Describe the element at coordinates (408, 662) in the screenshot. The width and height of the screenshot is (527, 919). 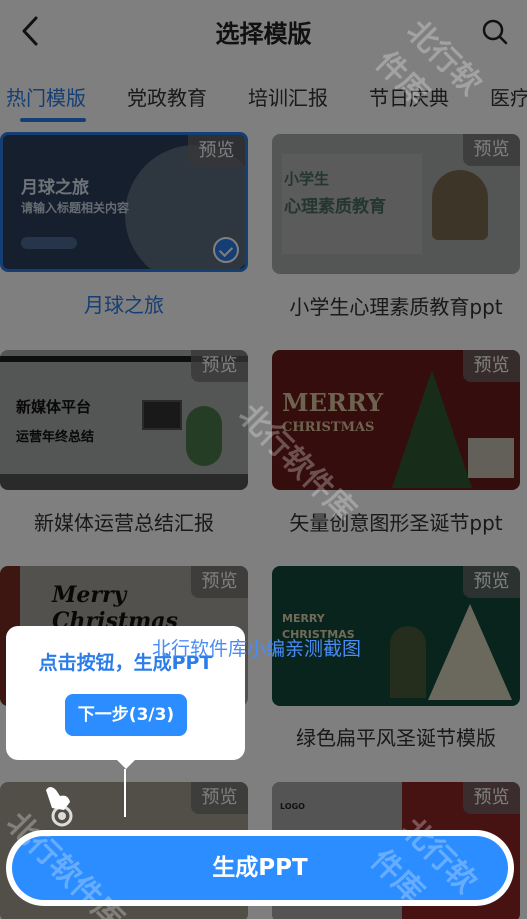
I see `arch-shape` at that location.